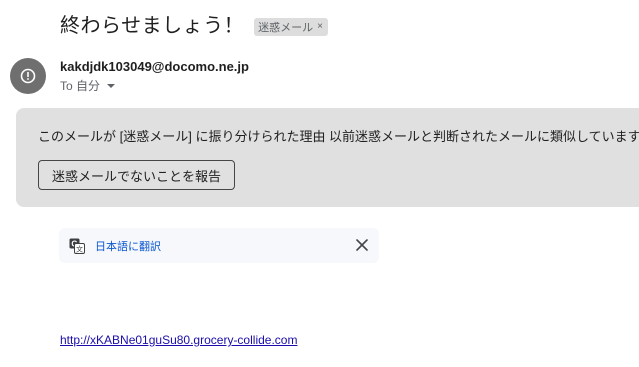  Describe the element at coordinates (137, 175) in the screenshot. I see `report-not-spam-button: 迷惑メールでないことを報告` at that location.